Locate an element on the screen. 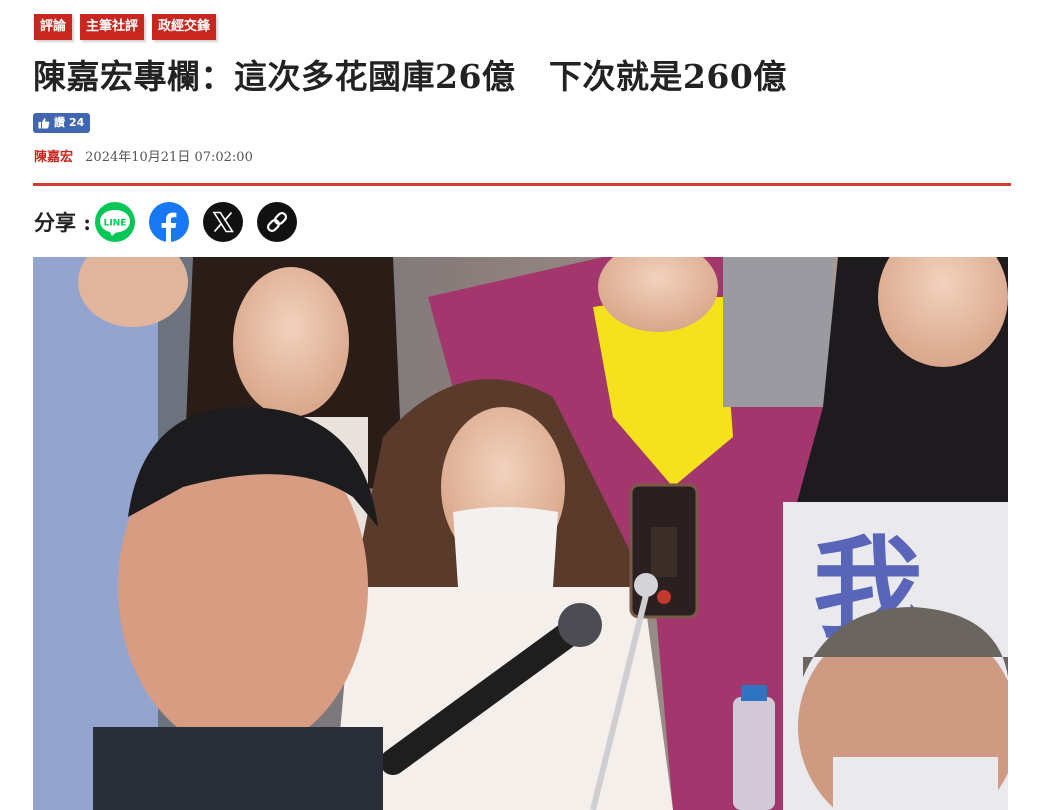 Image resolution: width=1049 pixels, height=810 pixels. share-bar: 分享 : LINE is located at coordinates (172, 222).